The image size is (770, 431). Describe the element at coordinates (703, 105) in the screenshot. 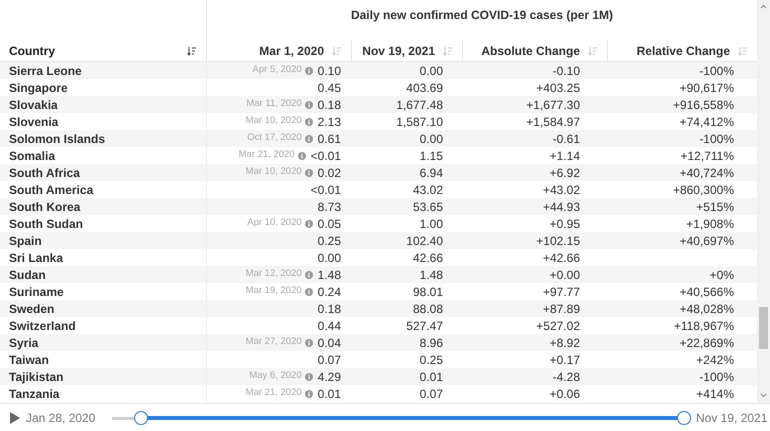

I see `table-cell-text: +916,558%` at that location.